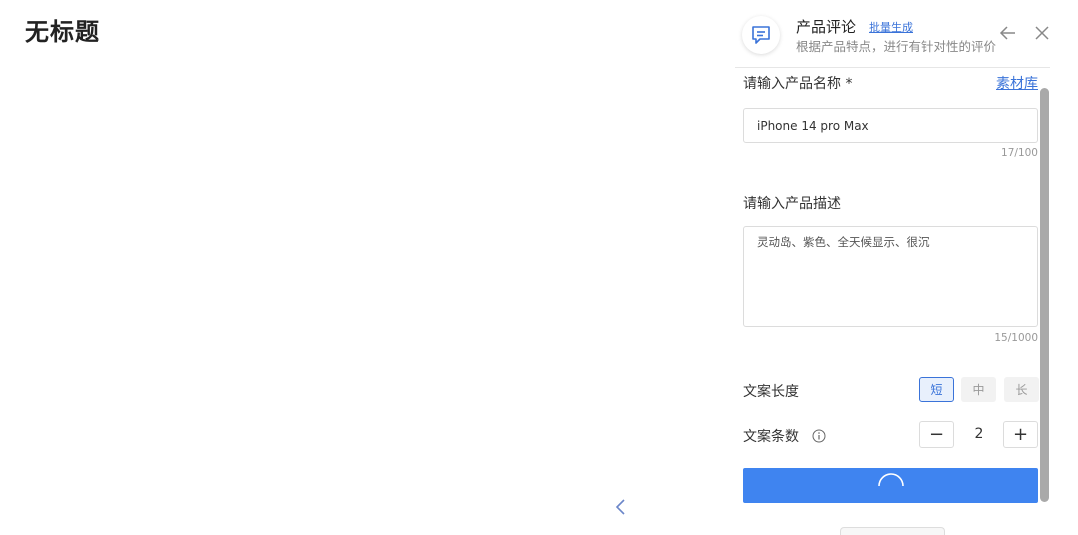 Image resolution: width=1078 pixels, height=535 pixels. What do you see at coordinates (1017, 83) in the screenshot?
I see `material-library-link: 素材库` at bounding box center [1017, 83].